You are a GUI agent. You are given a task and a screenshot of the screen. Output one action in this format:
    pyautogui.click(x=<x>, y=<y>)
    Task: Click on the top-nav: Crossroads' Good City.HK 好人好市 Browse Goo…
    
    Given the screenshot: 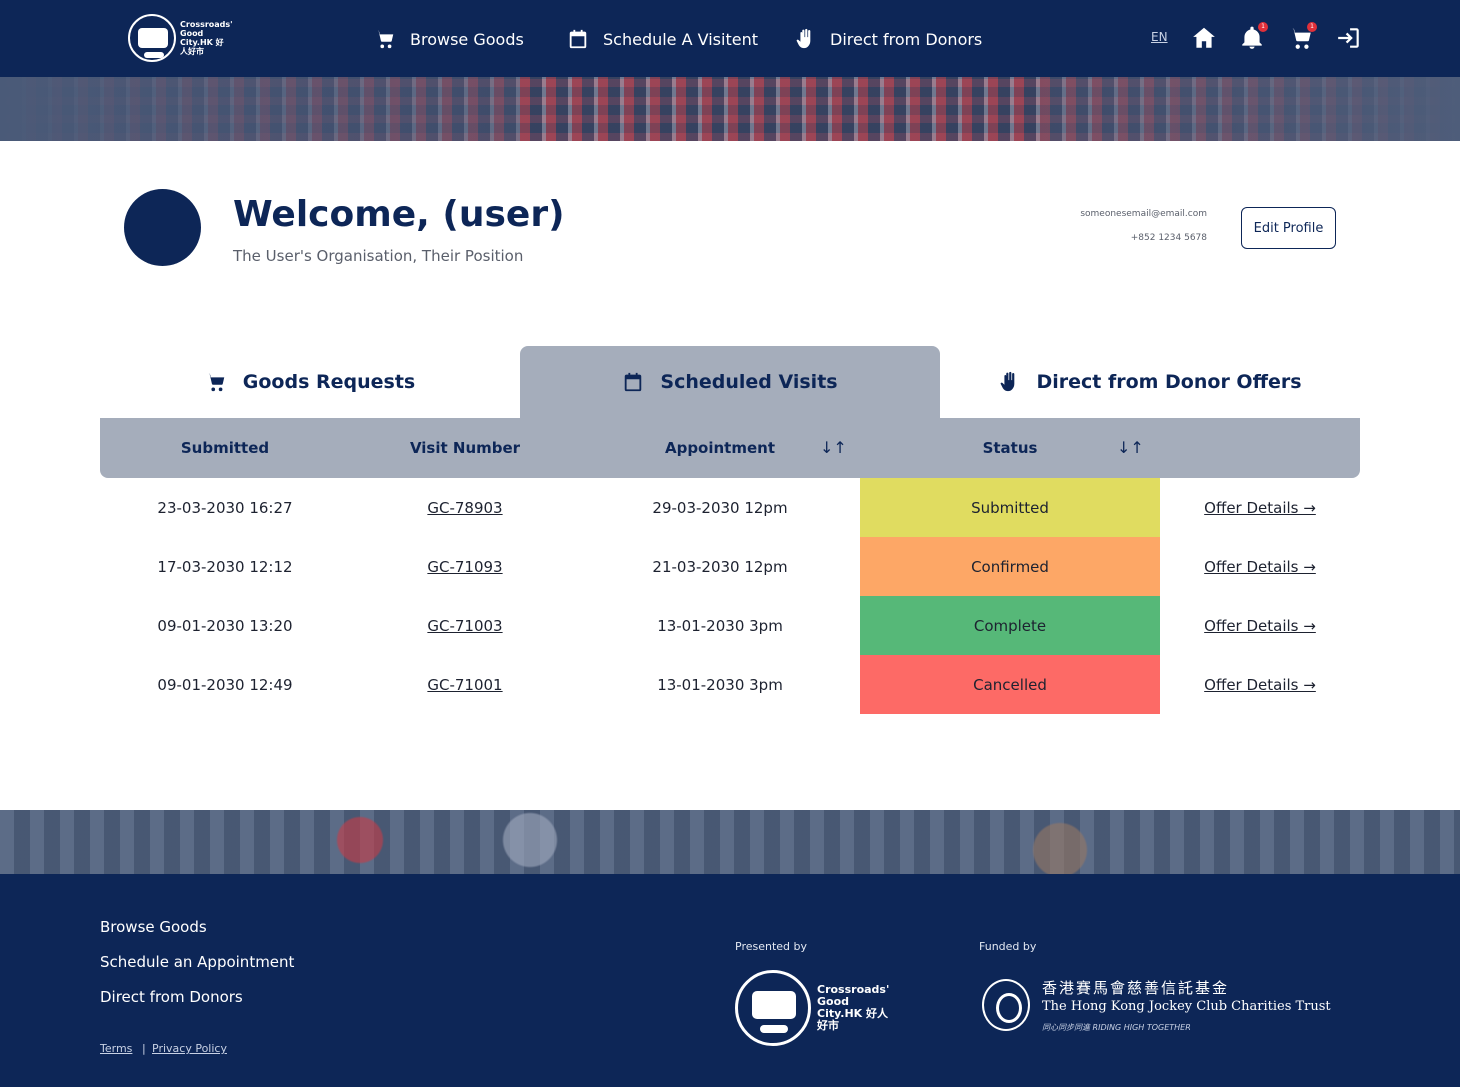 What is the action you would take?
    pyautogui.click(x=730, y=38)
    